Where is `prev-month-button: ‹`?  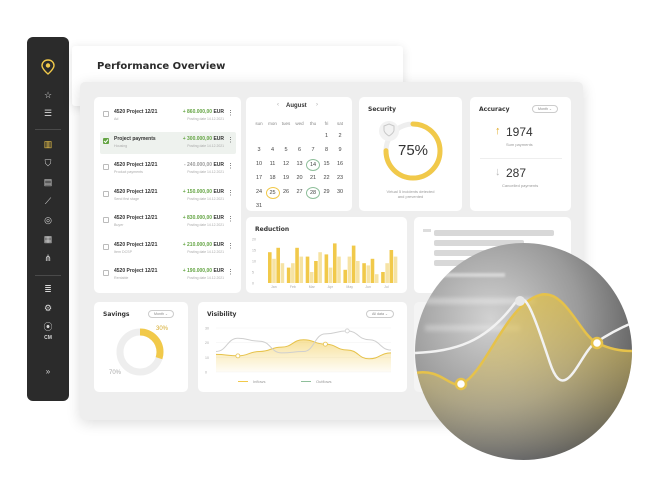
prev-month-button: ‹ is located at coordinates (278, 105).